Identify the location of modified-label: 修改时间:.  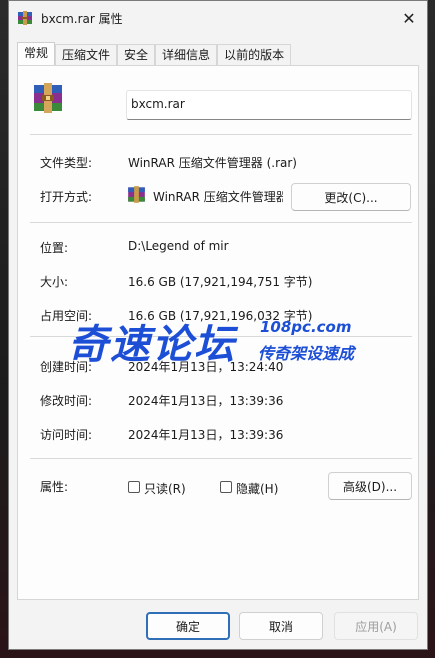
(66, 401).